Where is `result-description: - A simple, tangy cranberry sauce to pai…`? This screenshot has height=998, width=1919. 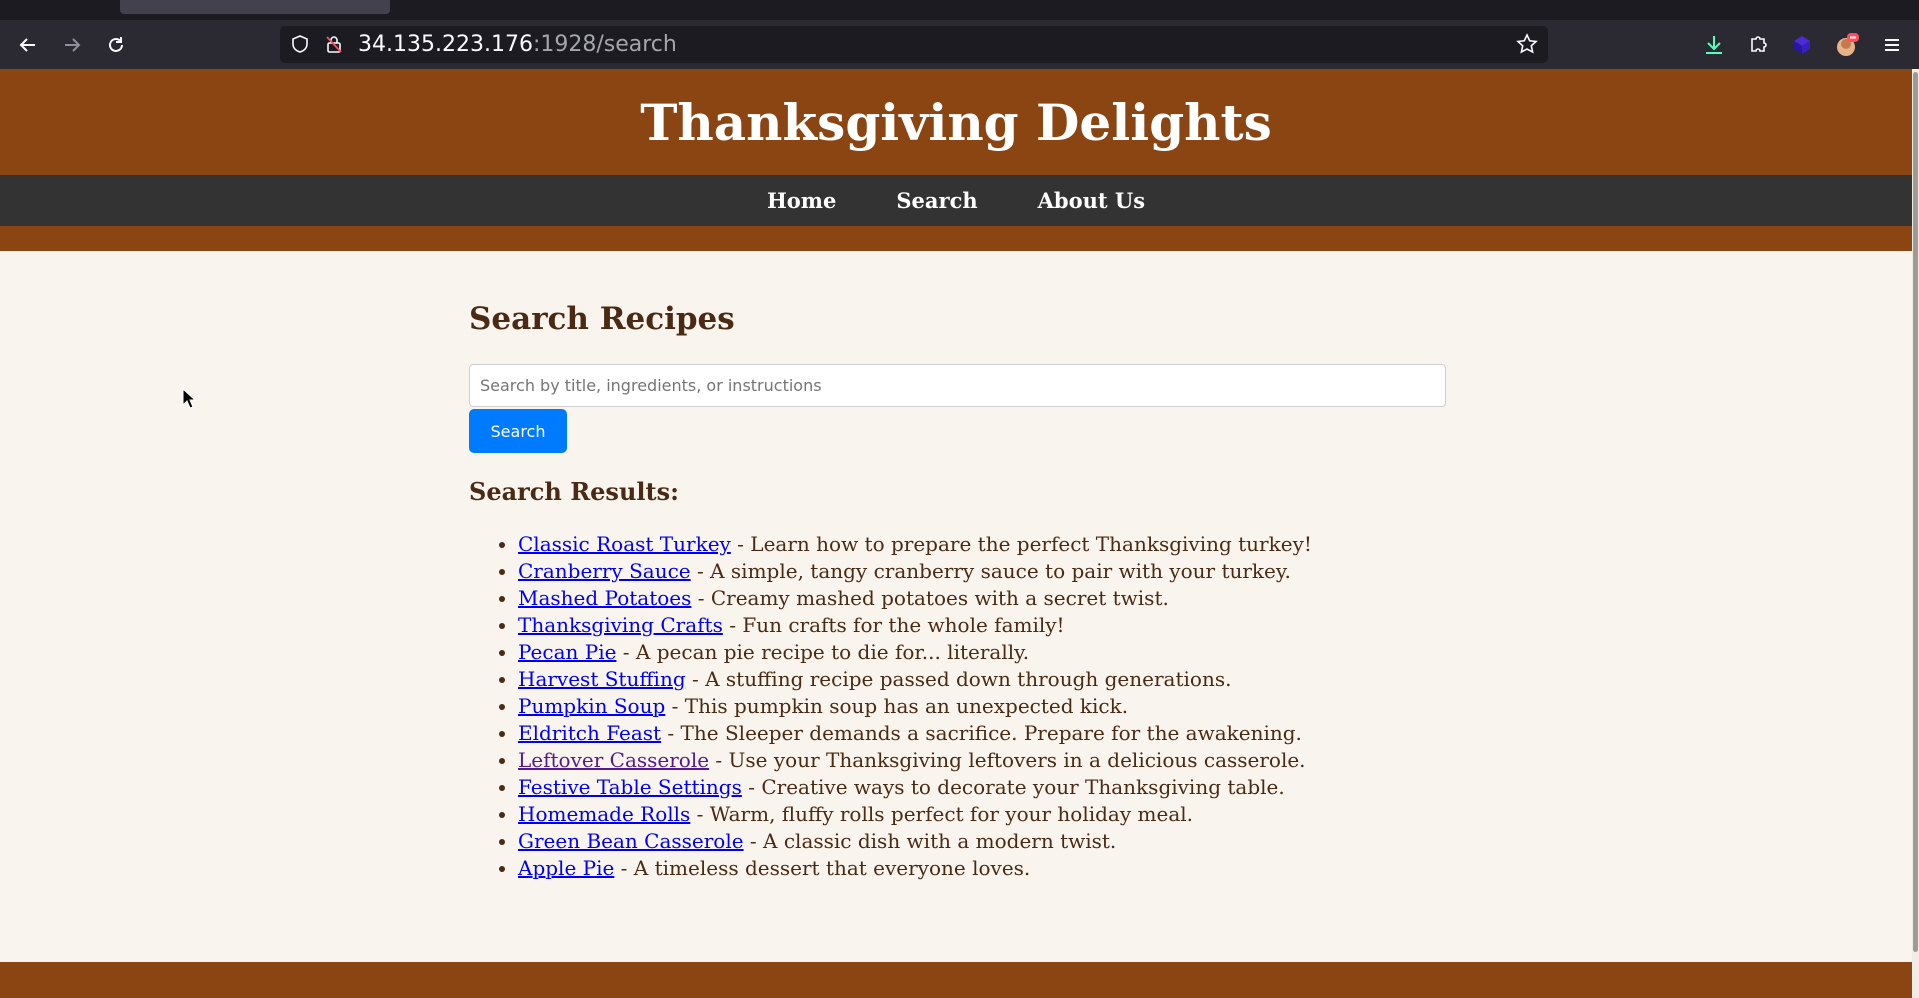
result-description: - A simple, tangy cranberry sauce to pai… is located at coordinates (990, 571).